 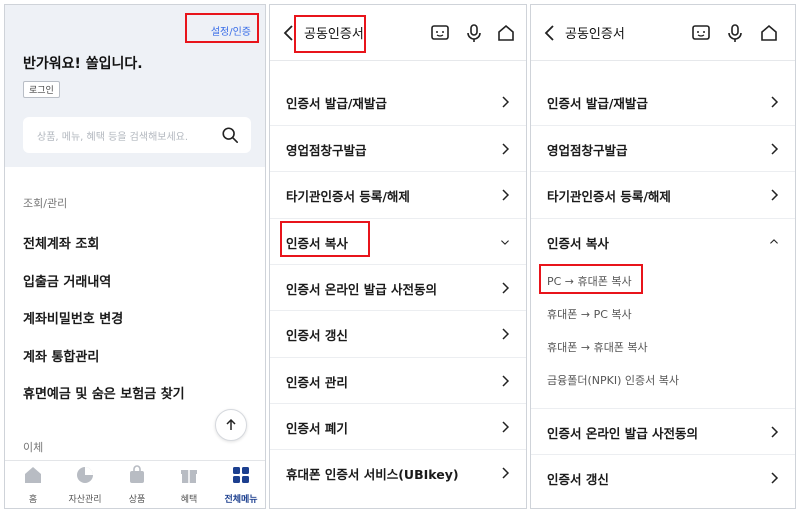 What do you see at coordinates (33, 485) in the screenshot?
I see `tab-home: 홈` at bounding box center [33, 485].